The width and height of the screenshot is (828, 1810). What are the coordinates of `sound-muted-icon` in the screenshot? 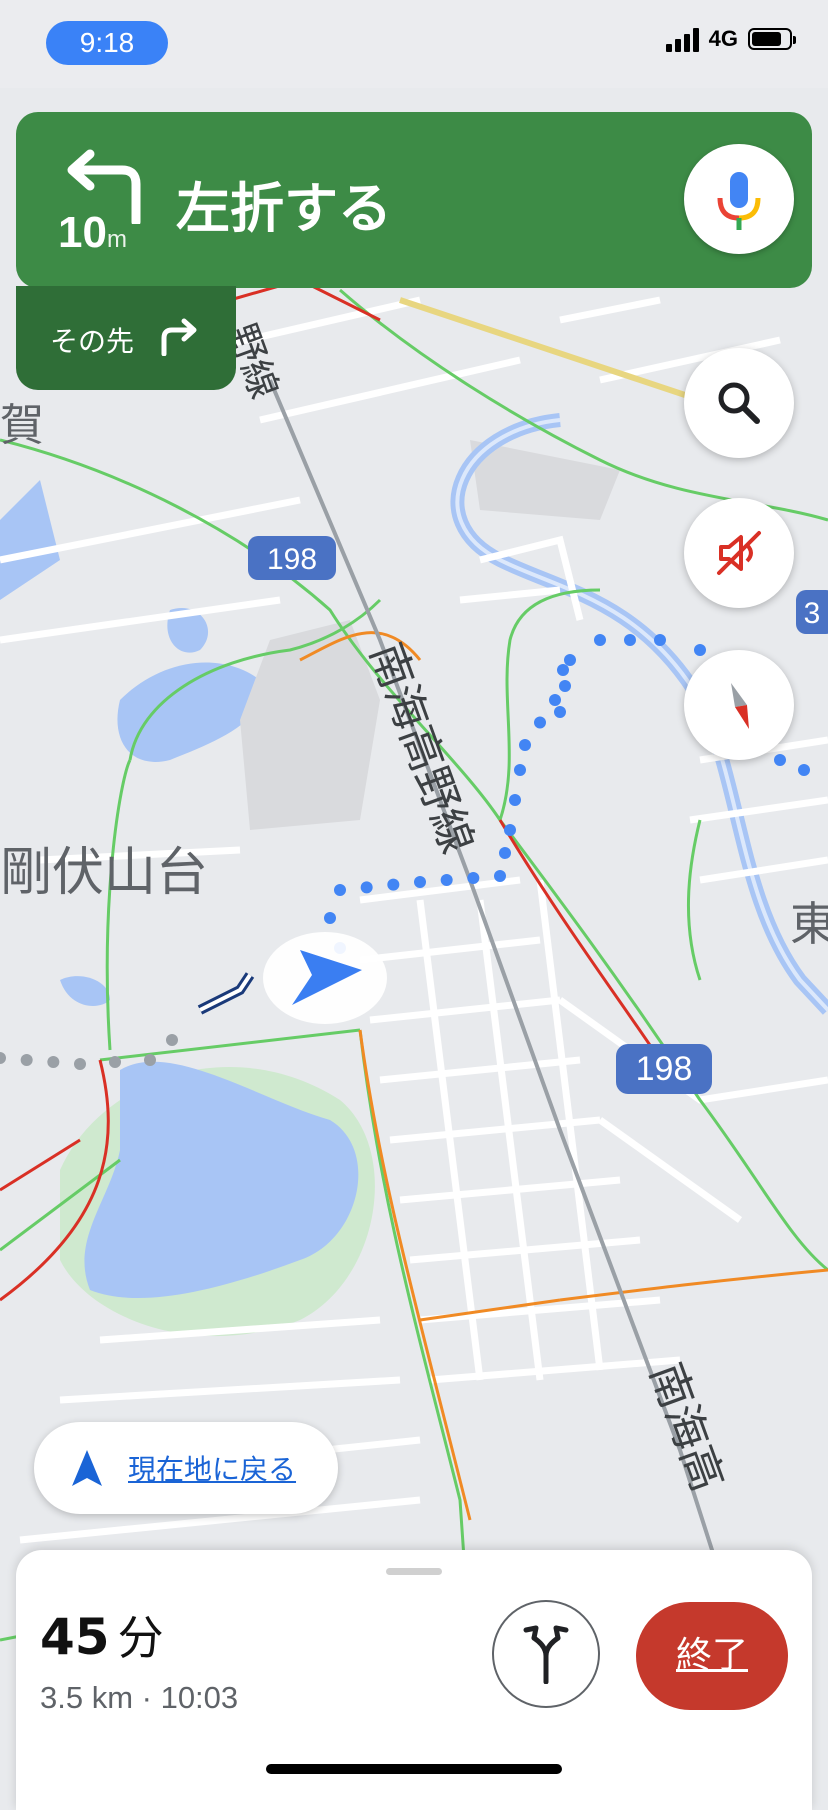 It's located at (739, 553).